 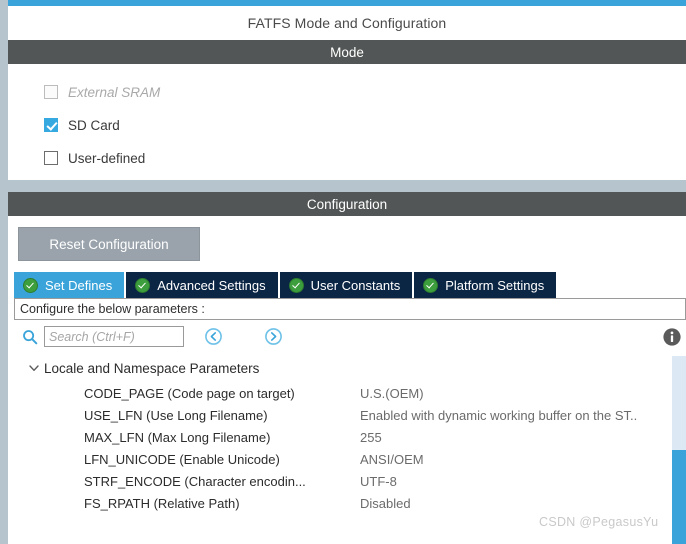 What do you see at coordinates (350, 337) in the screenshot?
I see `search-toolbar` at bounding box center [350, 337].